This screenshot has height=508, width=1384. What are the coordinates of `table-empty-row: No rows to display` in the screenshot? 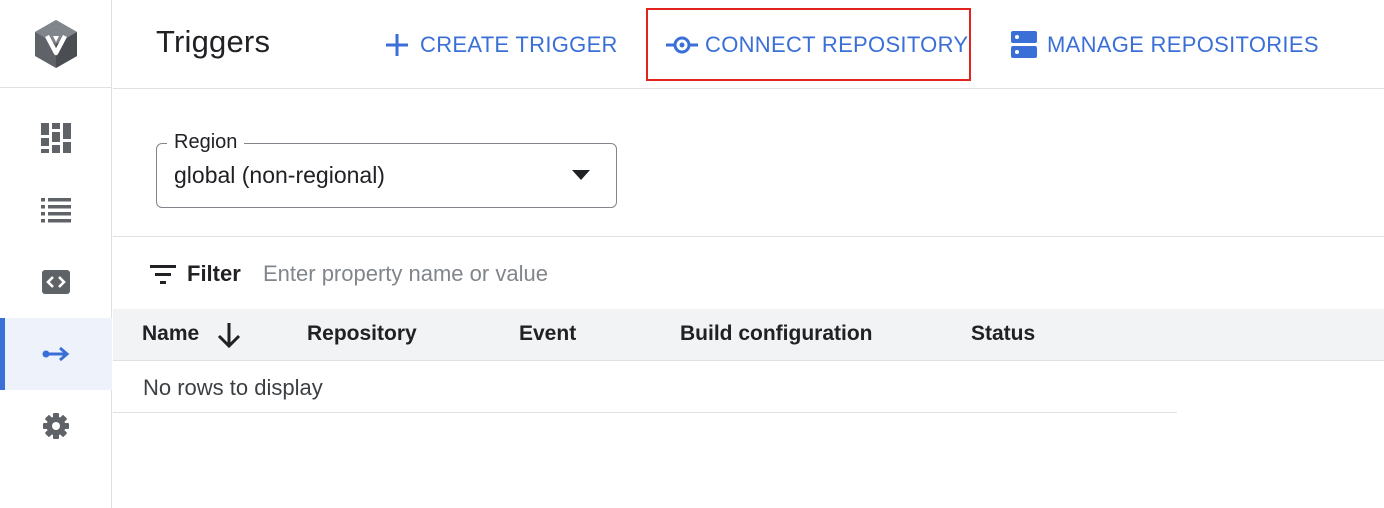 It's located at (645, 387).